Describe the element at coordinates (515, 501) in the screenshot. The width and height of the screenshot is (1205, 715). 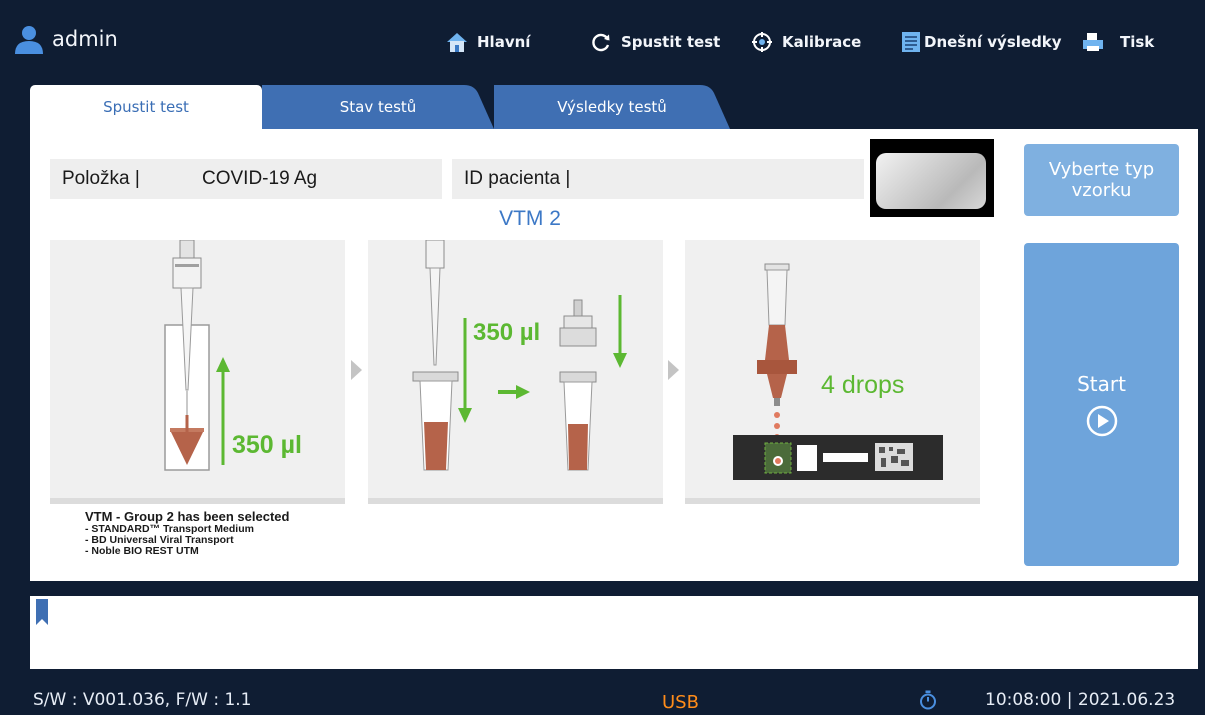
I see `step-2-divider` at that location.